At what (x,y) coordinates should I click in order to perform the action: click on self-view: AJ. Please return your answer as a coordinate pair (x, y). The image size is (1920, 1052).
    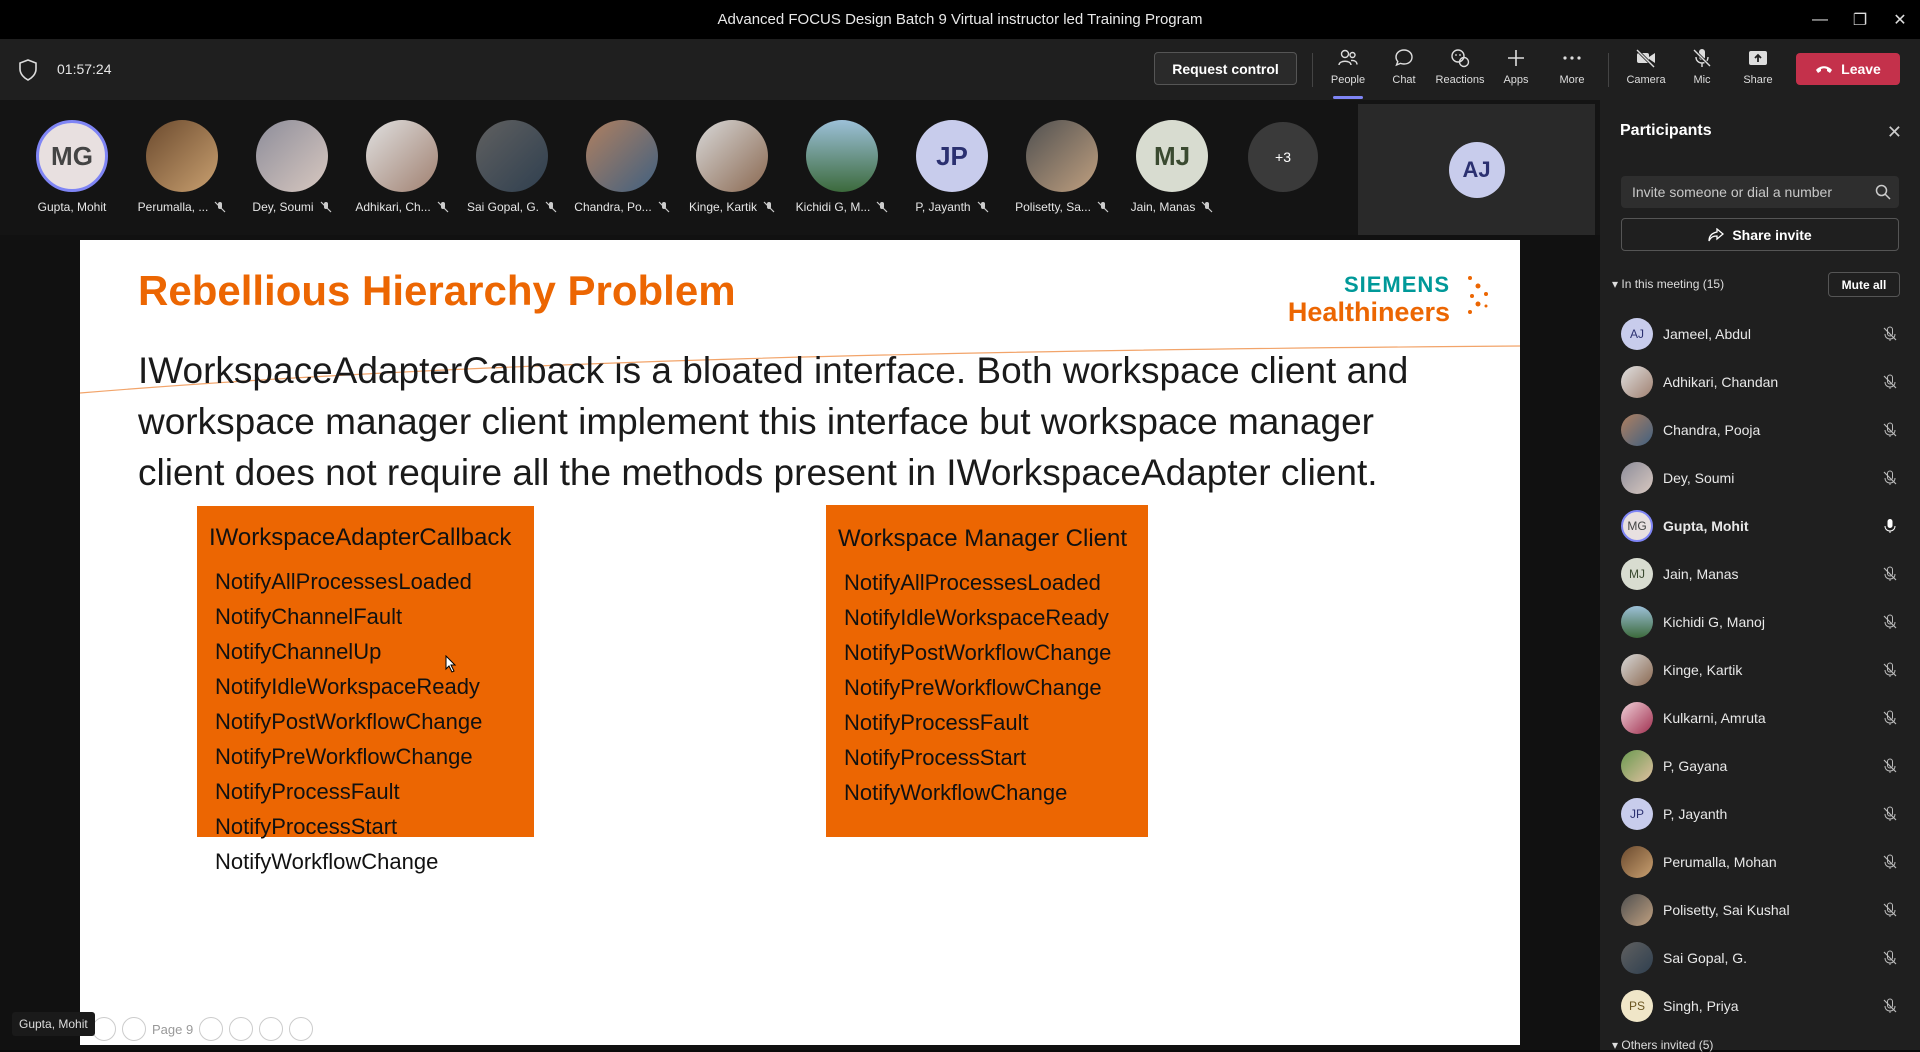
    Looking at the image, I should click on (1476, 169).